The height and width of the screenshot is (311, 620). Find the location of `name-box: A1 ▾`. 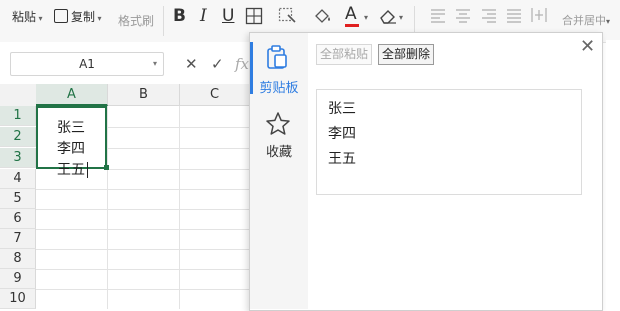

name-box: A1 ▾ is located at coordinates (87, 64).